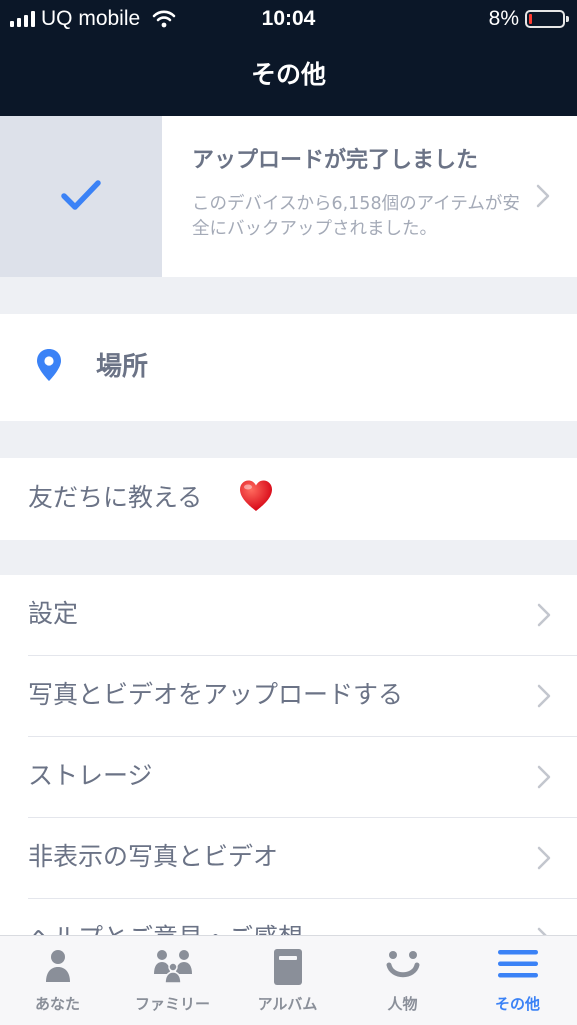  What do you see at coordinates (288, 499) in the screenshot?
I see `tell-friends-row: 友だちに教える` at bounding box center [288, 499].